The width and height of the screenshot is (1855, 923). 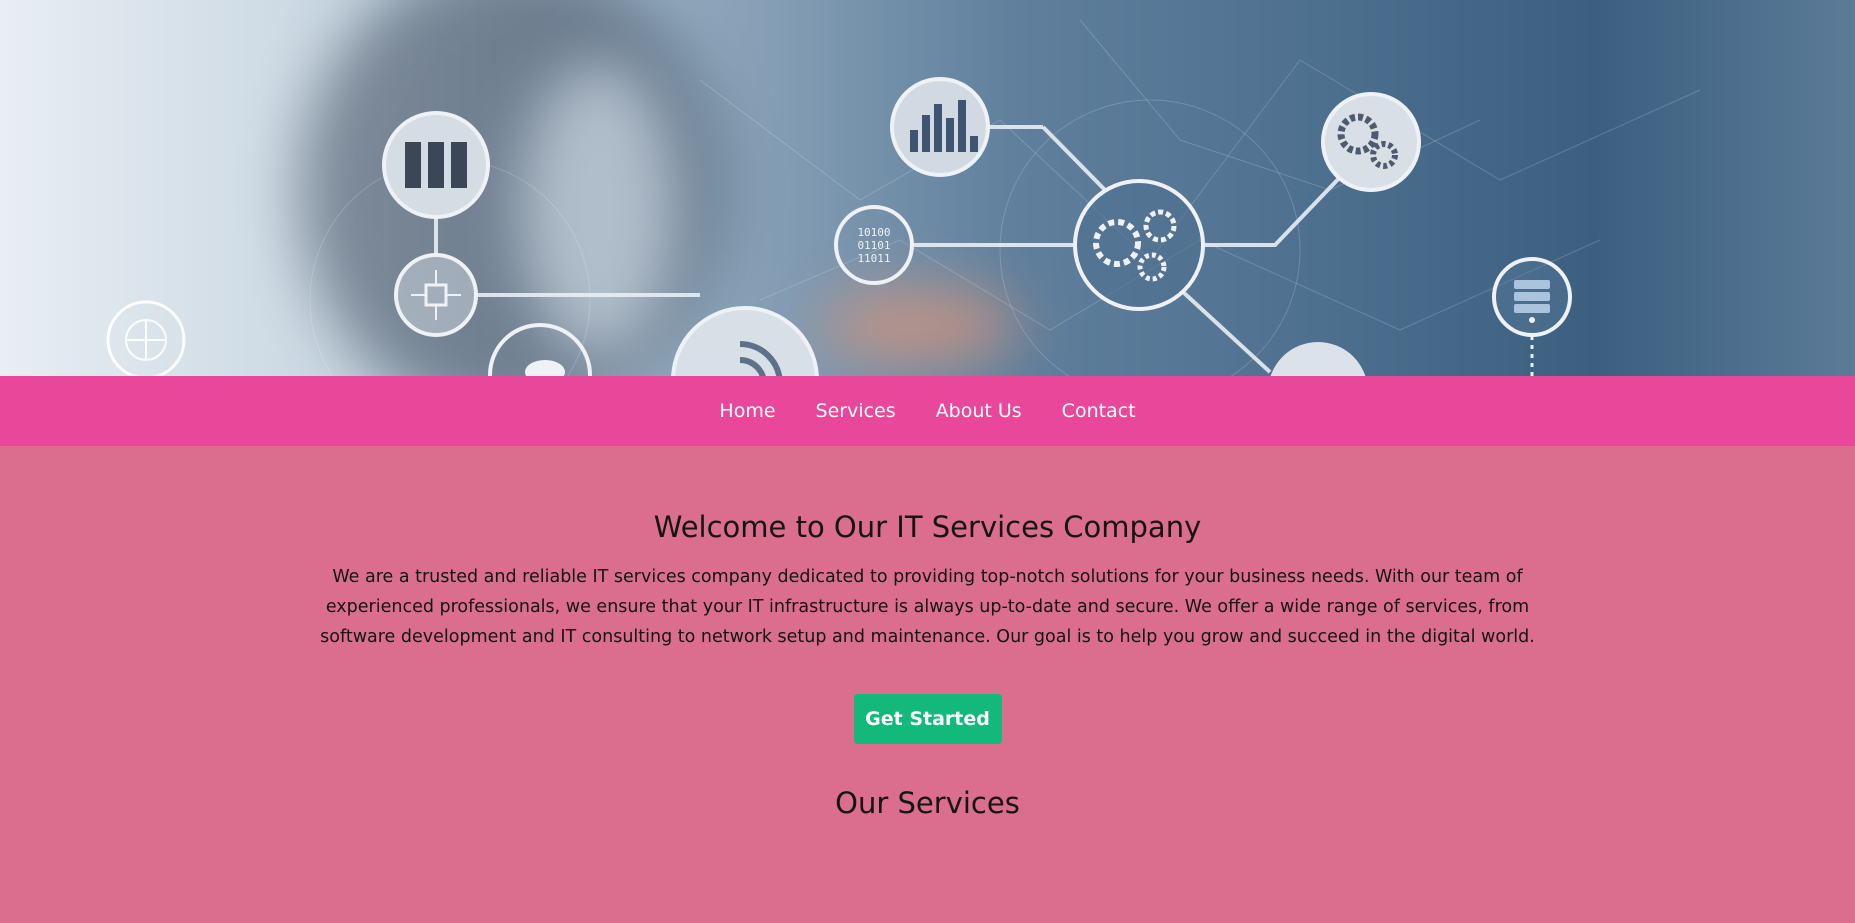 I want to click on main-nav: Home Services About Us Contact, so click(x=927, y=411).